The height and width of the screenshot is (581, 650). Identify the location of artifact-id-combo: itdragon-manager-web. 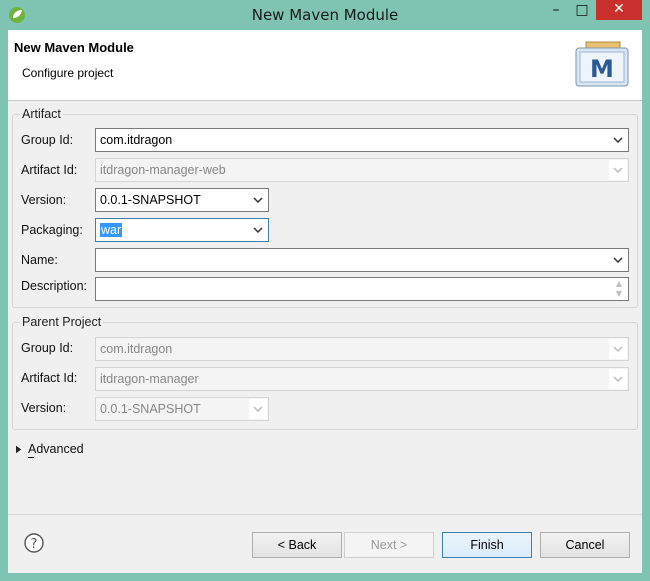
(362, 170).